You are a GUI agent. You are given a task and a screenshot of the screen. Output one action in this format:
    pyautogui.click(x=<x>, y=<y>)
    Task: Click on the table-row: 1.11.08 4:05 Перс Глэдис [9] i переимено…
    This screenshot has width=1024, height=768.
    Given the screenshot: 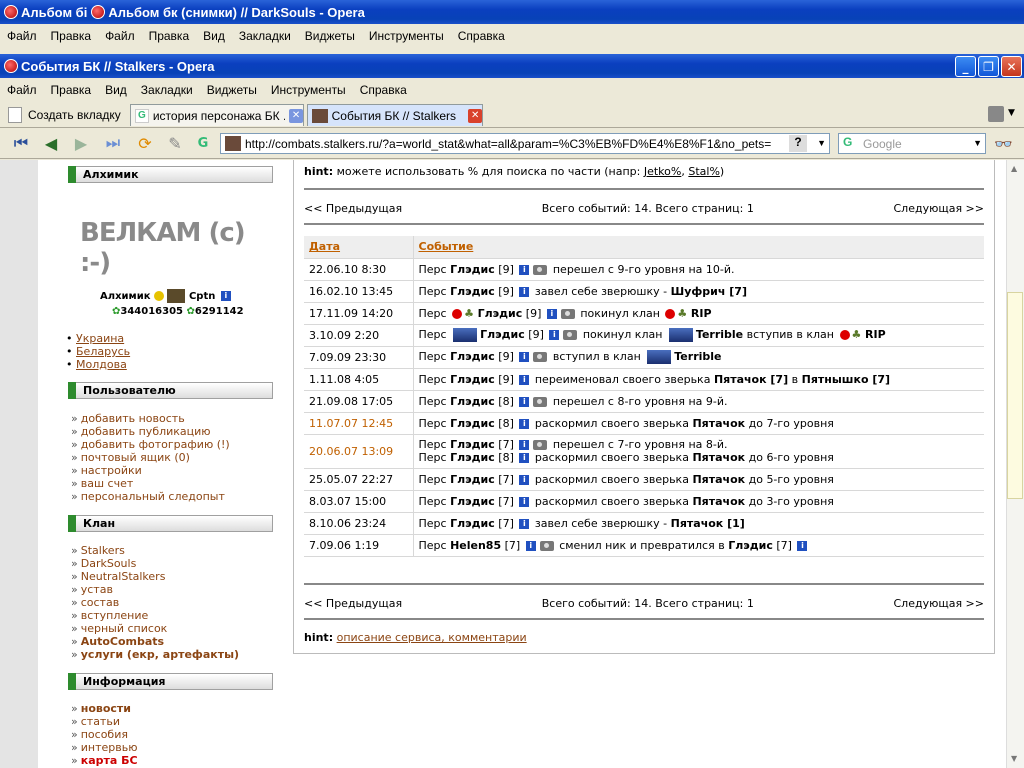 What is the action you would take?
    pyautogui.click(x=644, y=379)
    